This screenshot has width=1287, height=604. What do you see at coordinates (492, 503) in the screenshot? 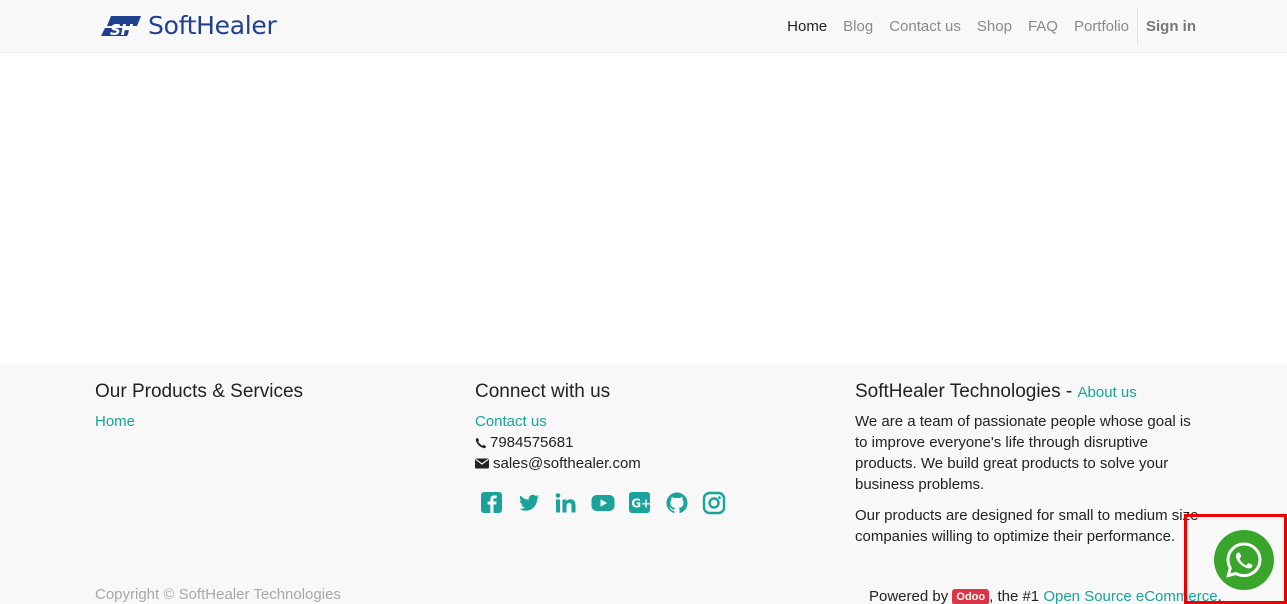
I see `facebook-icon` at bounding box center [492, 503].